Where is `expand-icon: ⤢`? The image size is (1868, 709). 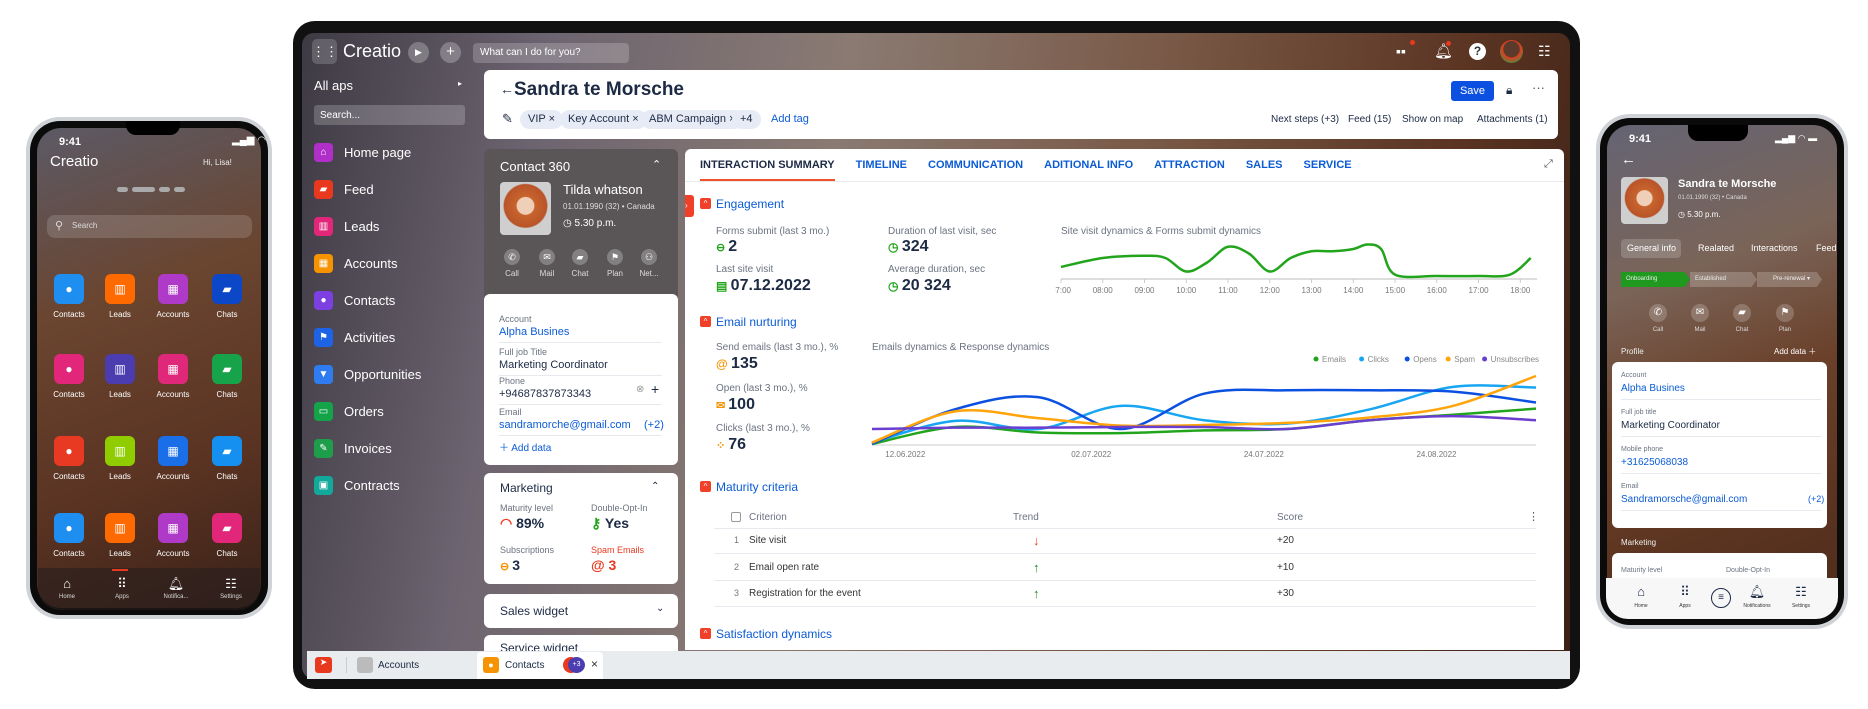 expand-icon: ⤢ is located at coordinates (1548, 164).